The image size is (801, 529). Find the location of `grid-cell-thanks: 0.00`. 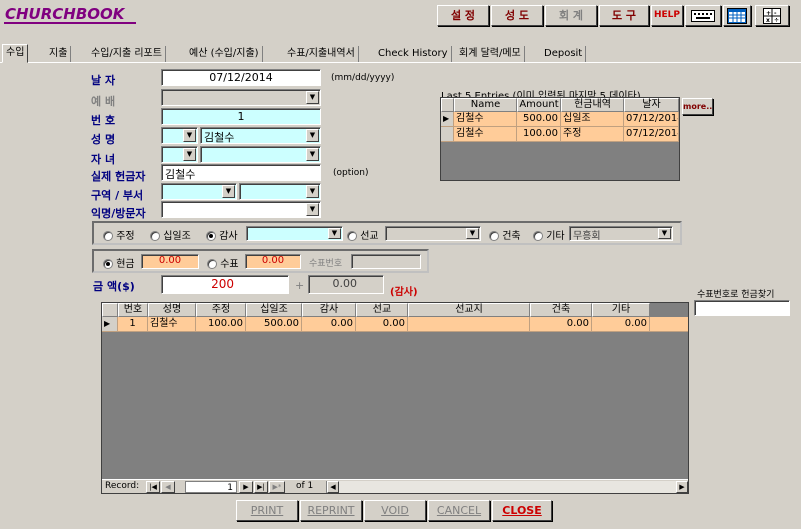

grid-cell-thanks: 0.00 is located at coordinates (329, 324).